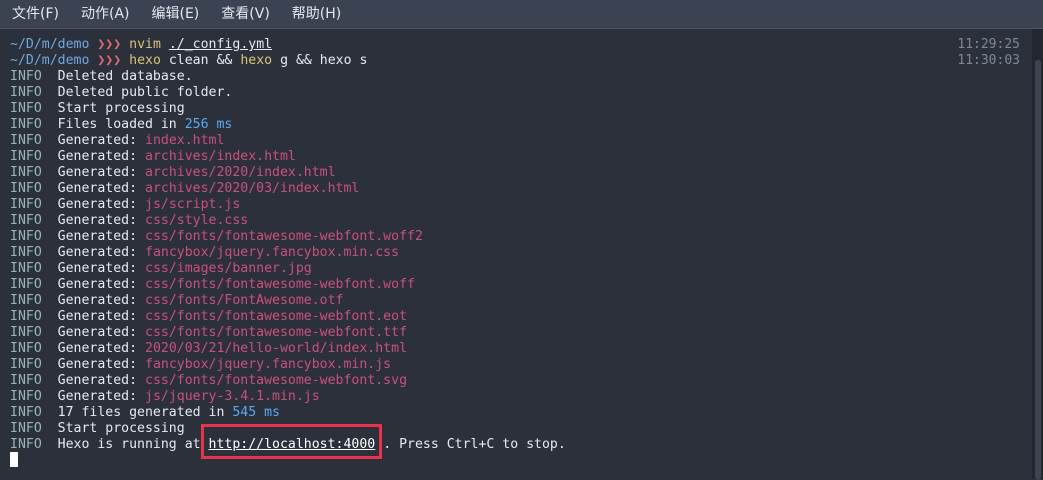 The image size is (1043, 480). What do you see at coordinates (121, 428) in the screenshot?
I see `log-message: Start processing` at bounding box center [121, 428].